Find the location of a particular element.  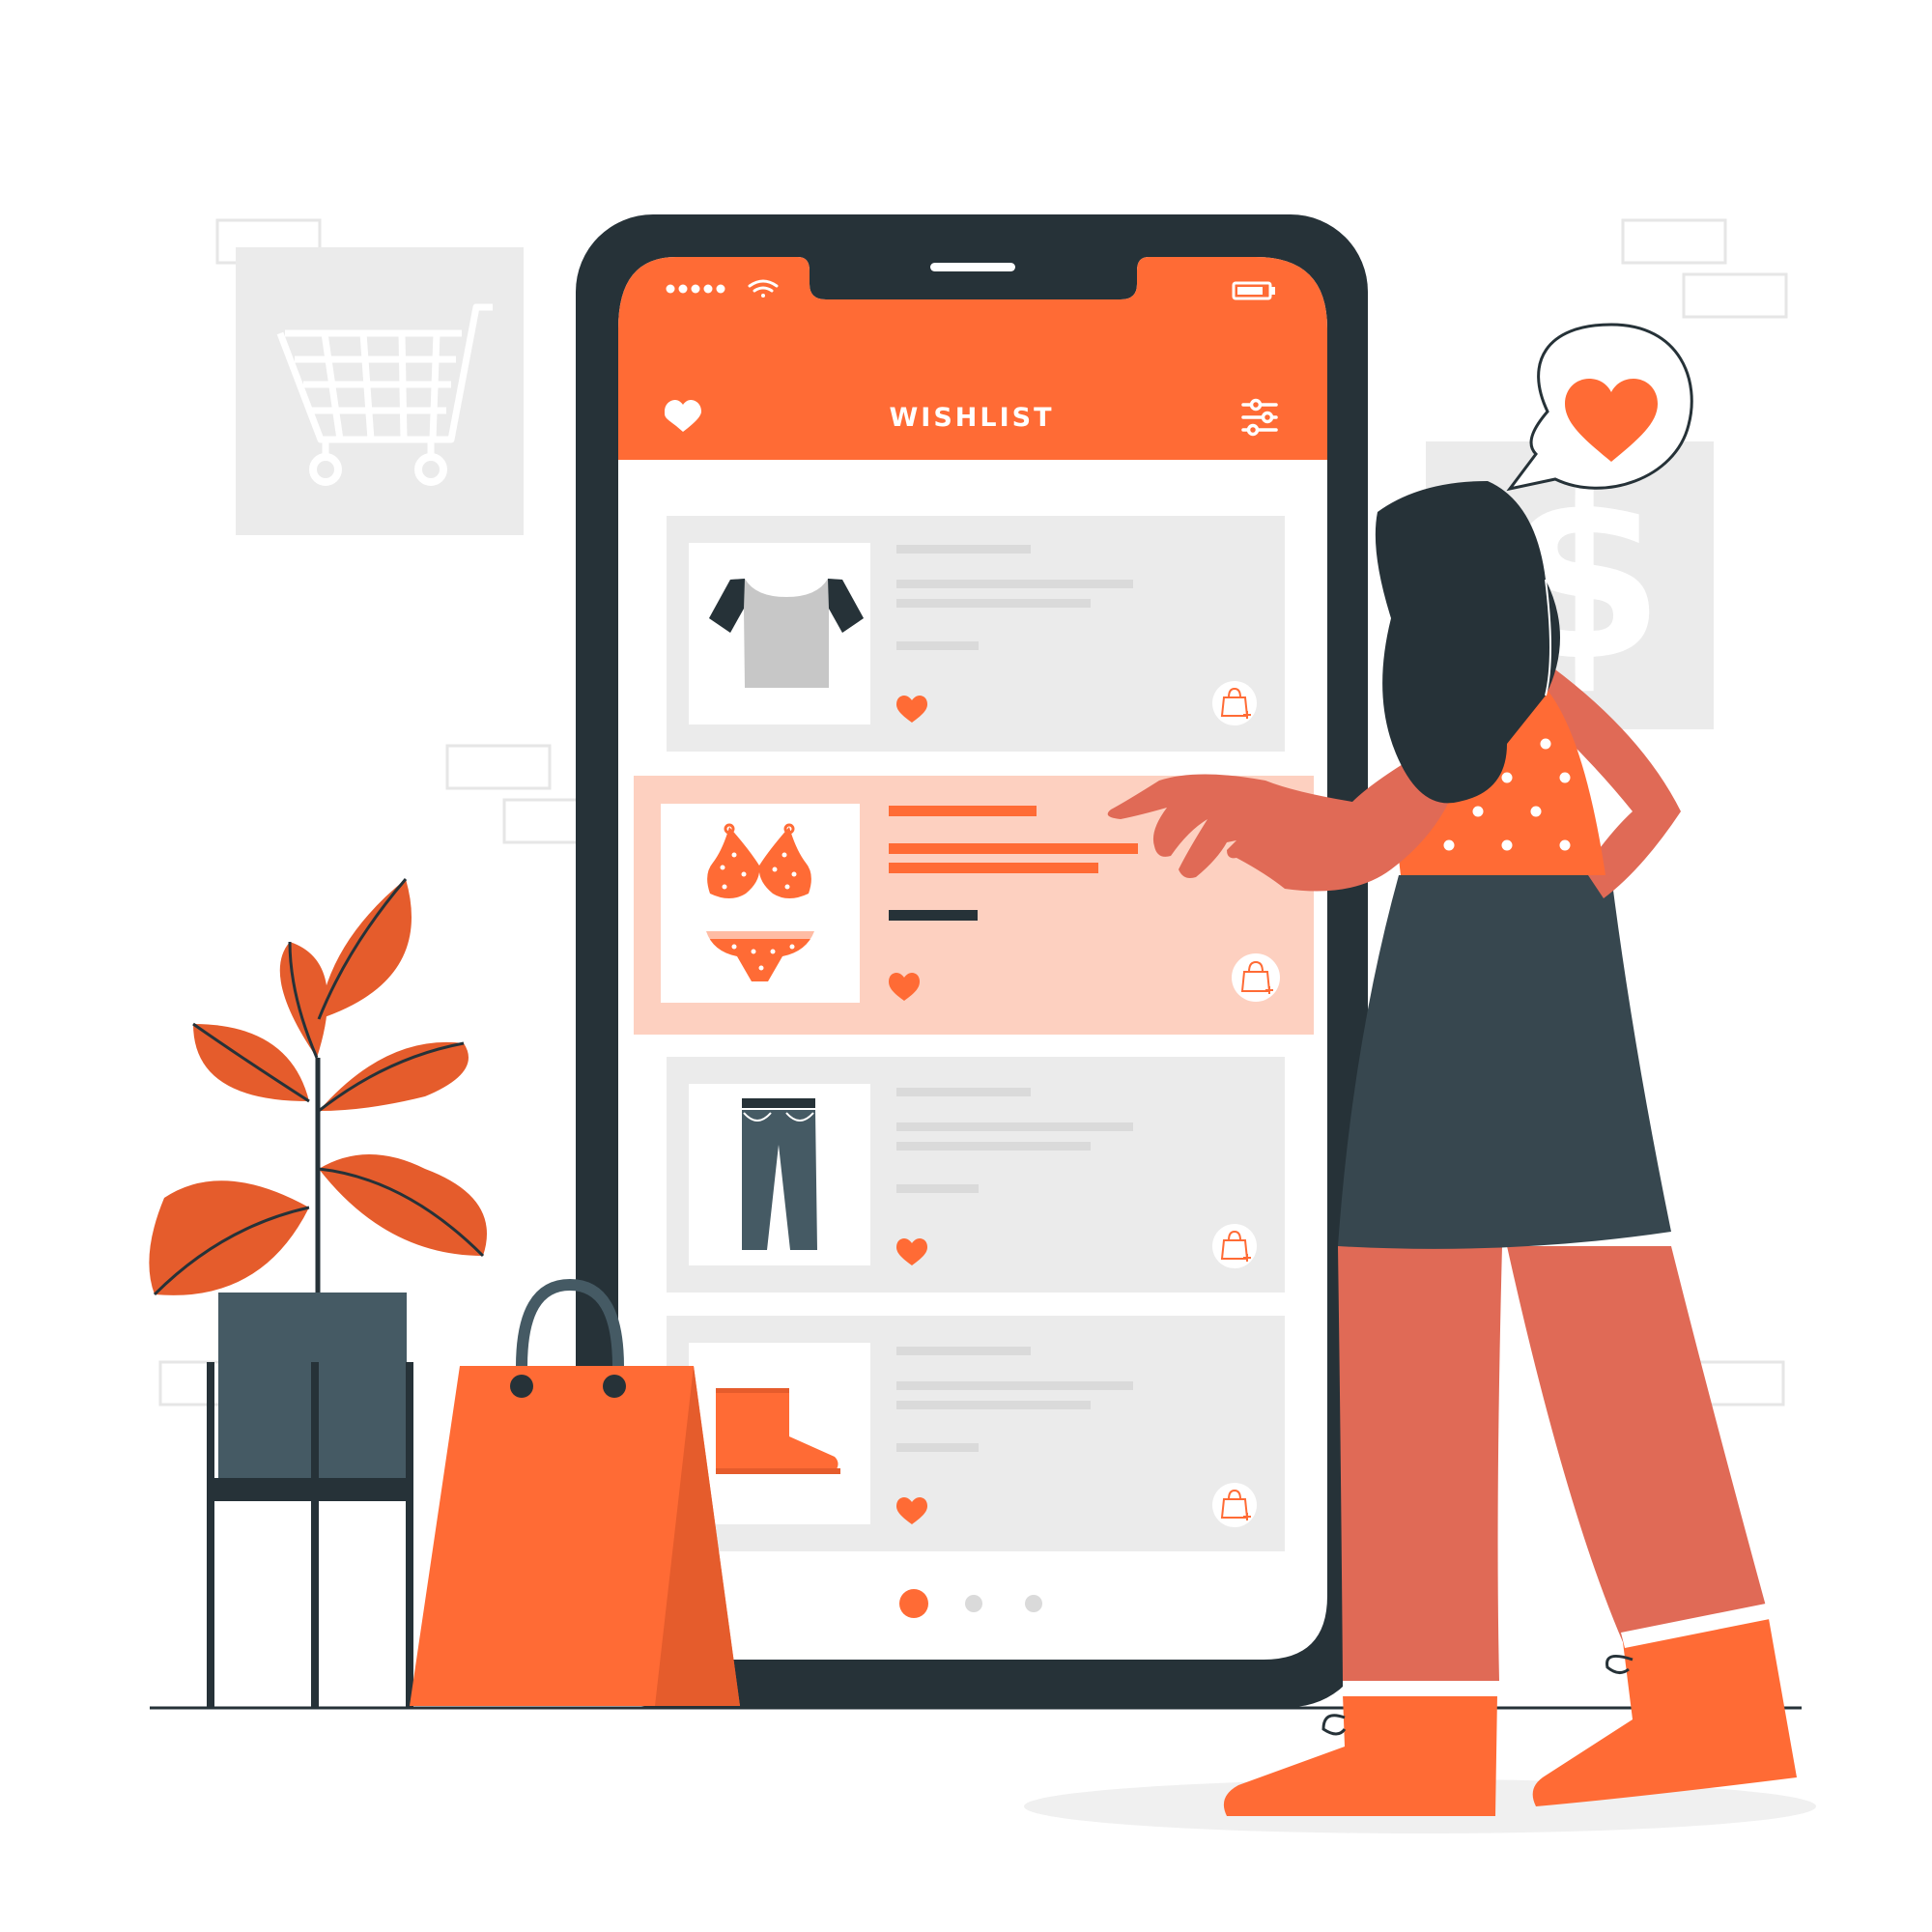

sliders-icon is located at coordinates (1259, 417).